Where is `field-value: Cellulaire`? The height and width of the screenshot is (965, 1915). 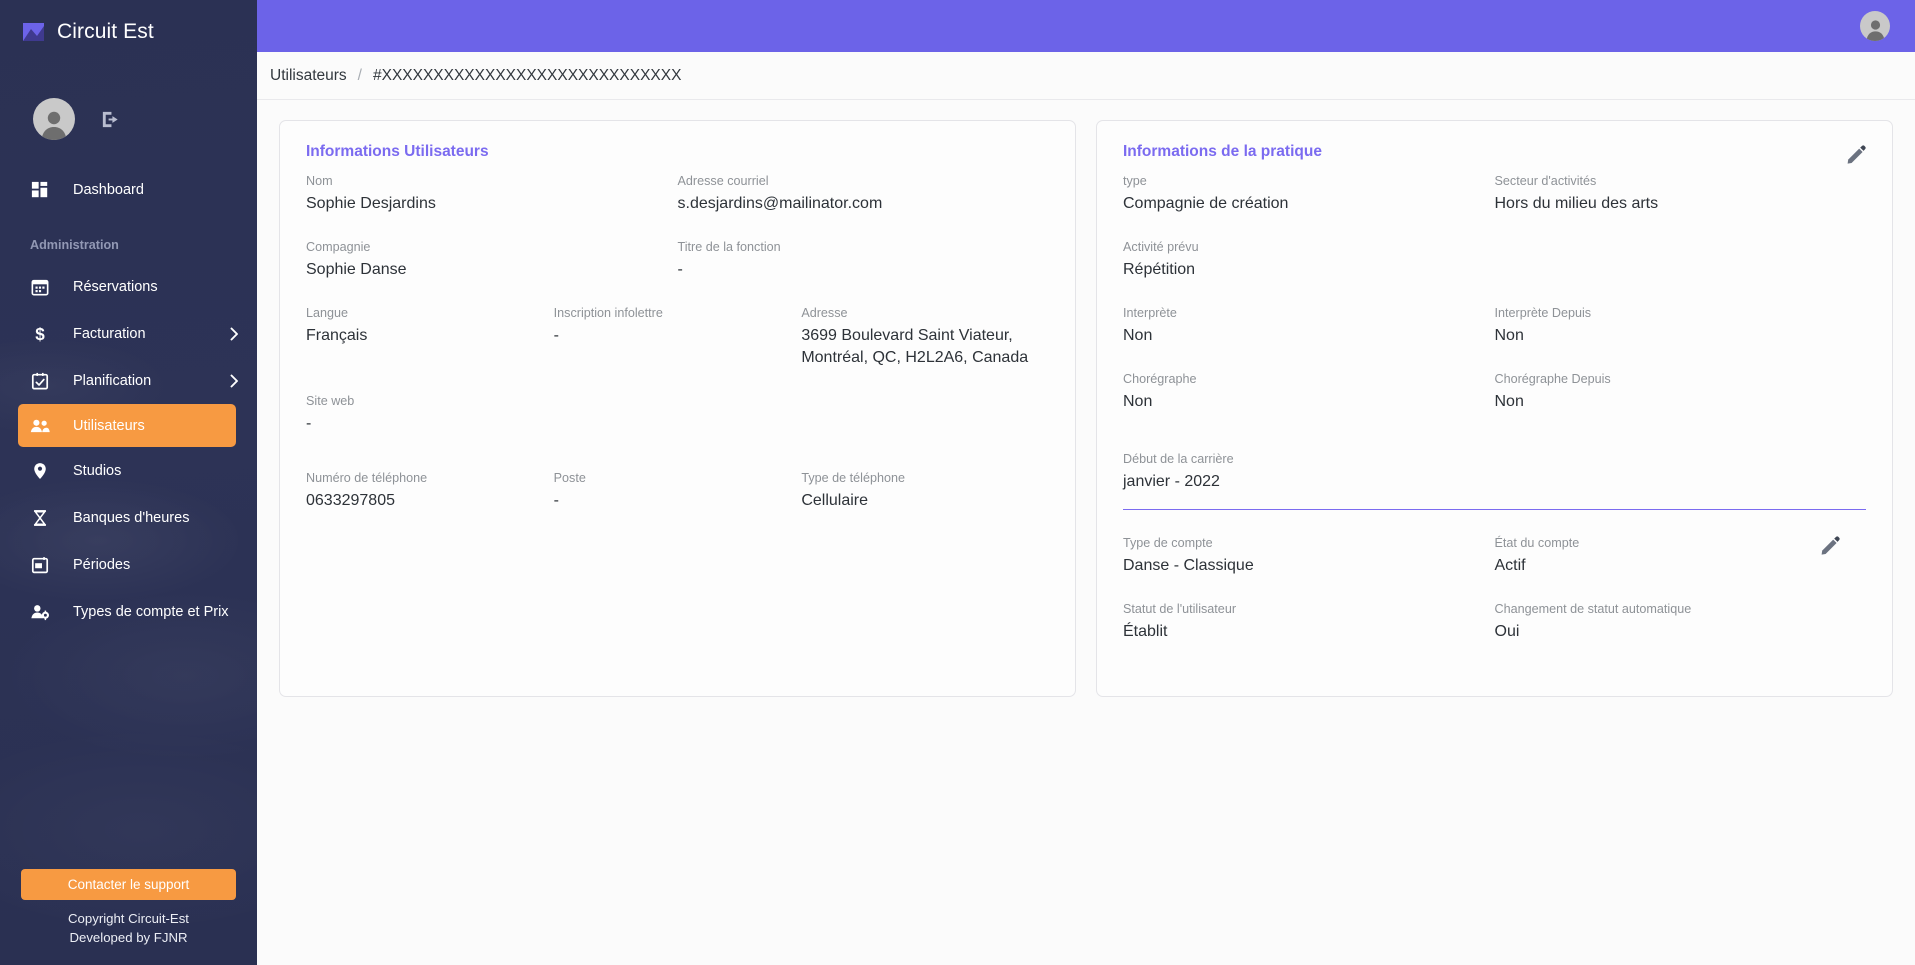 field-value: Cellulaire is located at coordinates (835, 500).